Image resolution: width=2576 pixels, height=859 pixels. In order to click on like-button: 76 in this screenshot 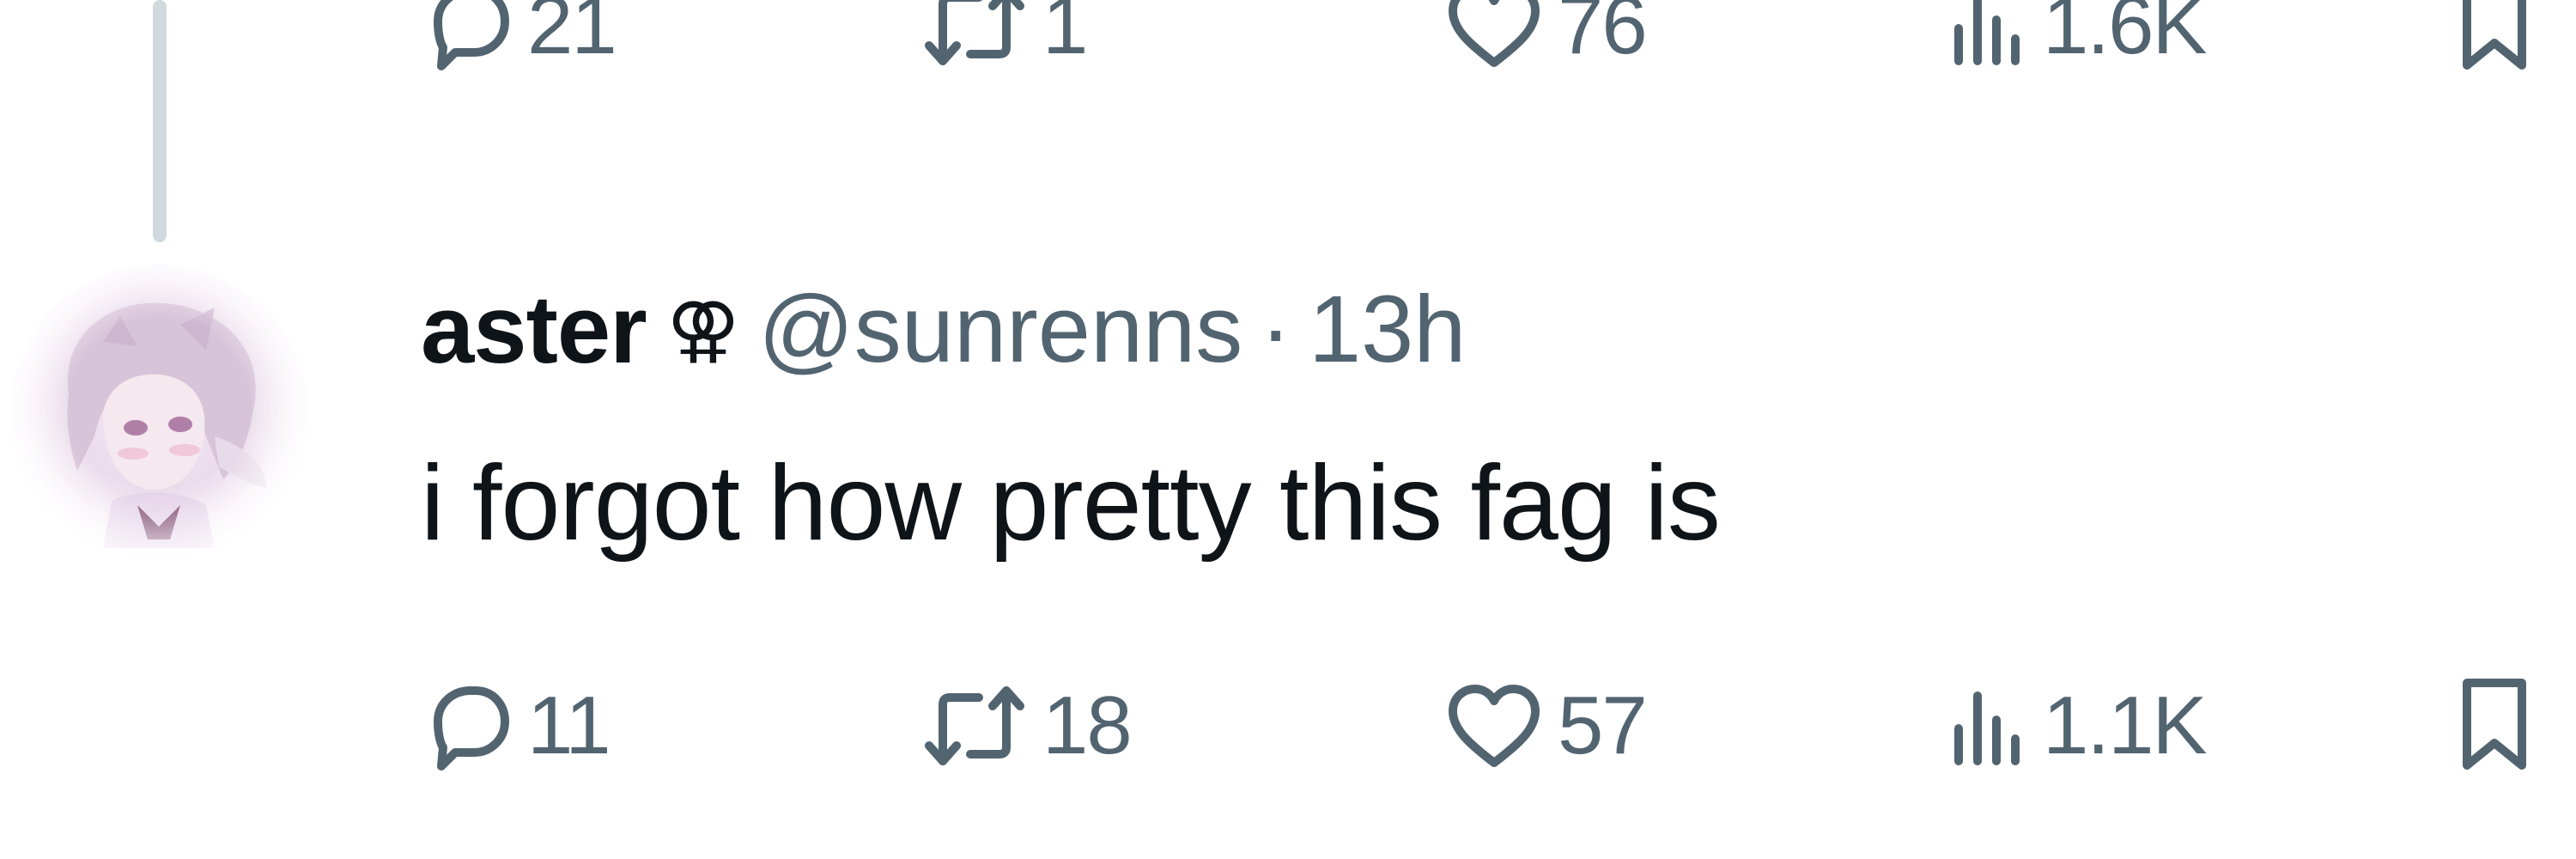, I will do `click(1546, 43)`.